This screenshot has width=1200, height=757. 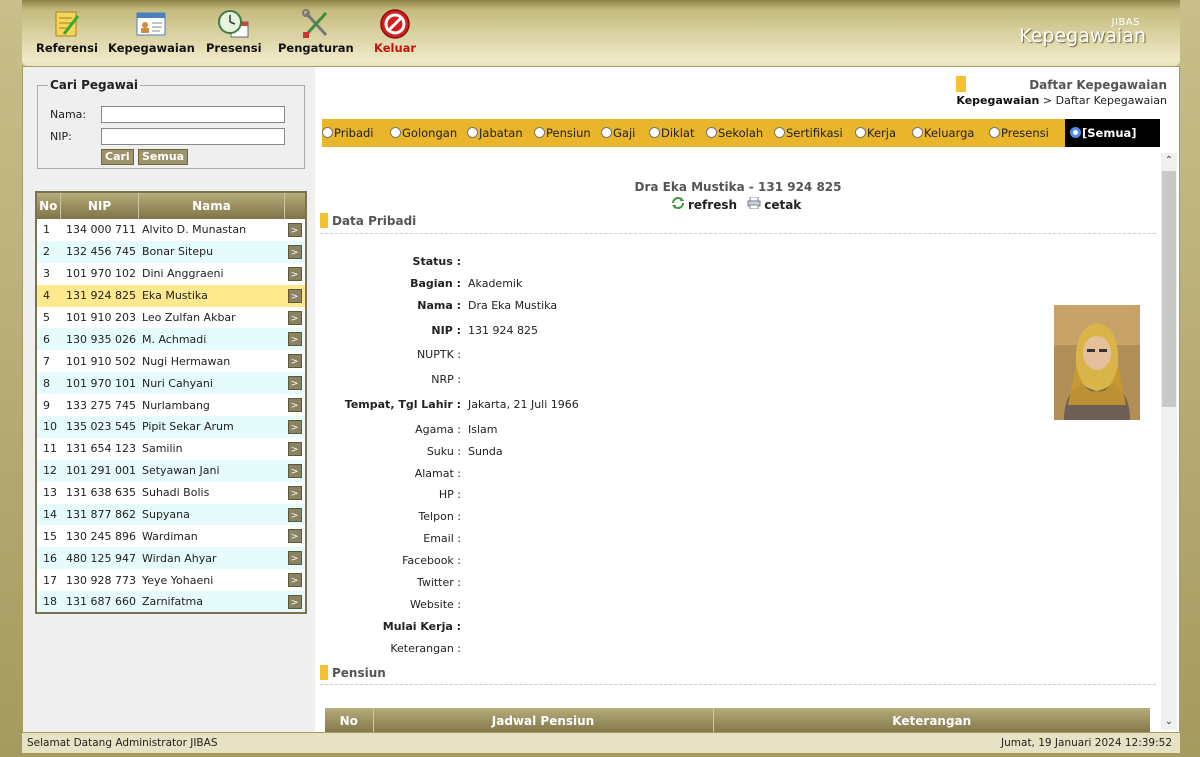 I want to click on scroll-down-icon: ⌄, so click(x=1169, y=722).